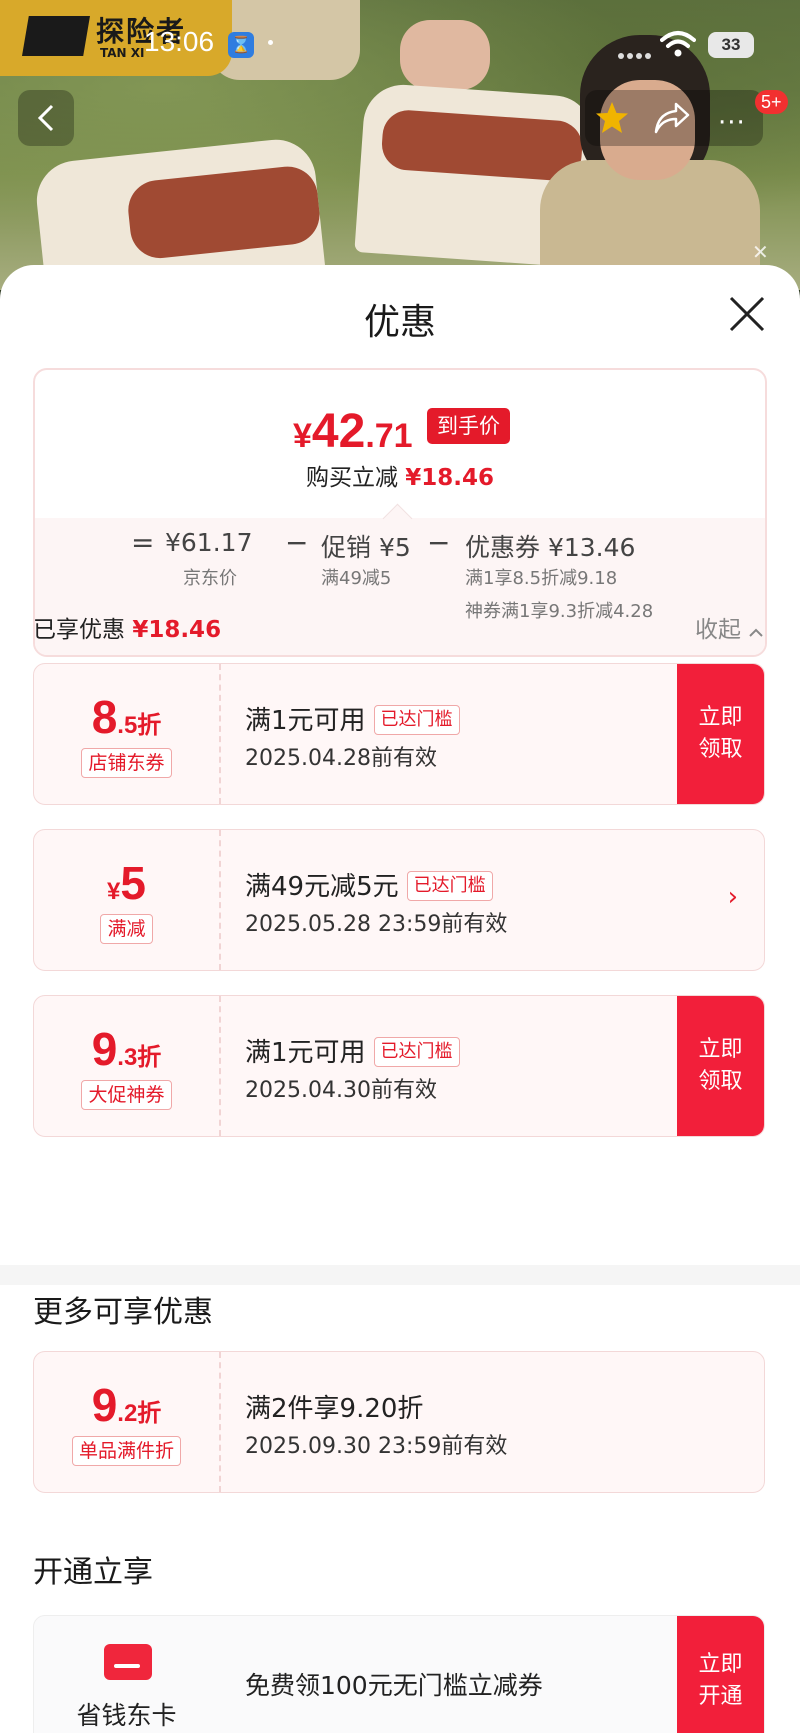 The width and height of the screenshot is (800, 1733). Describe the element at coordinates (126, 1451) in the screenshot. I see `coupon-type: 单品满件折` at that location.